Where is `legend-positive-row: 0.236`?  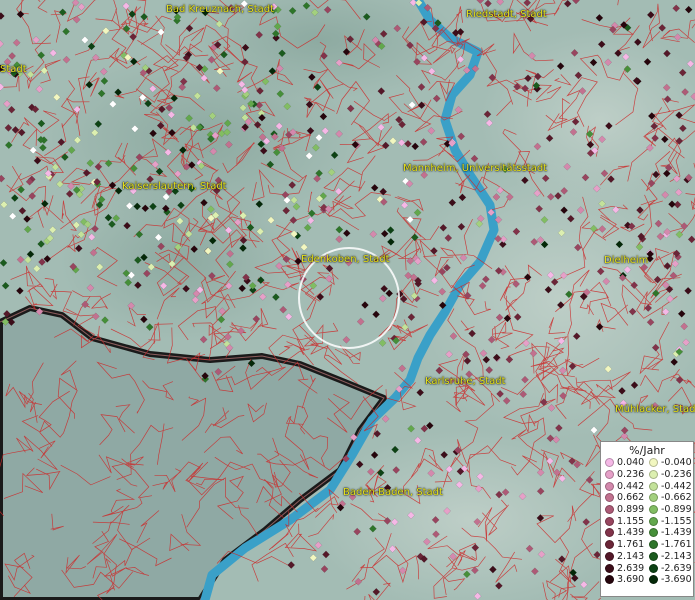 legend-positive-row: 0.236 is located at coordinates (627, 475).